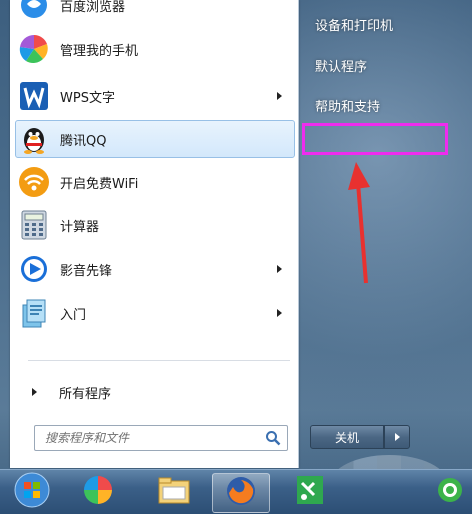  Describe the element at coordinates (87, 98) in the screenshot. I see `program-label: WPS文字` at that location.